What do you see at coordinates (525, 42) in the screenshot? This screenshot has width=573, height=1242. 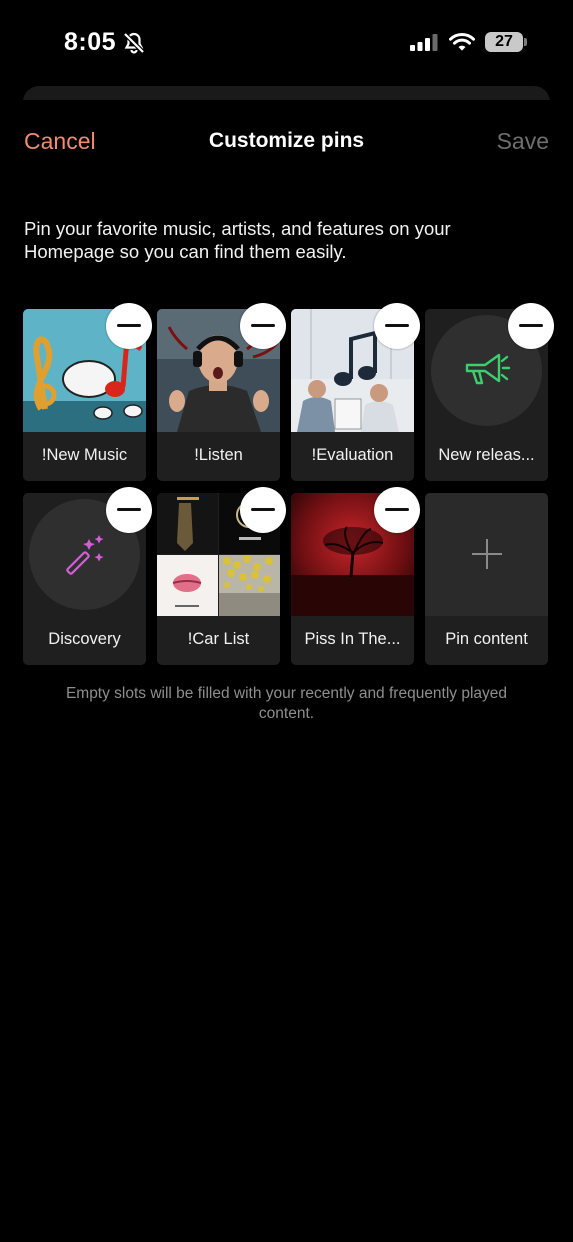 I see `battery-tip` at bounding box center [525, 42].